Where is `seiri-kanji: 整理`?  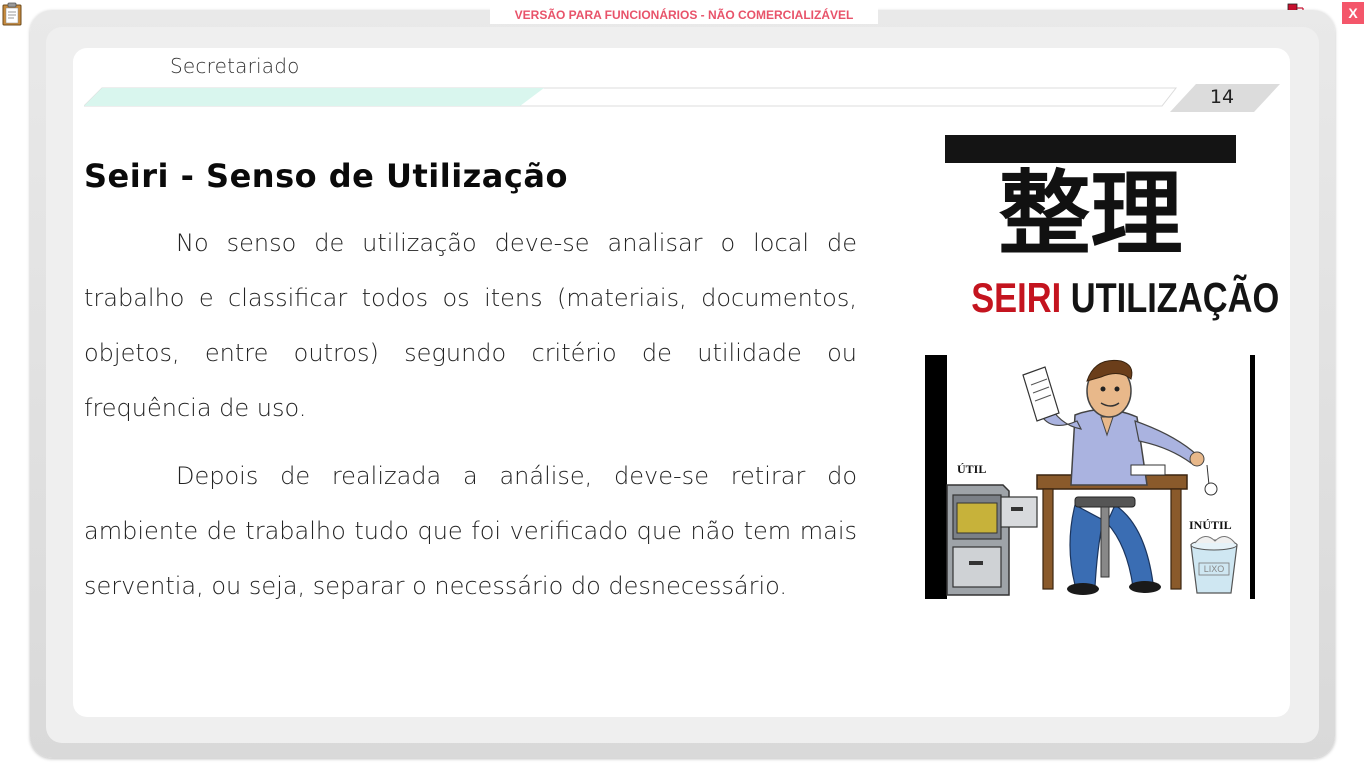 seiri-kanji: 整理 is located at coordinates (1090, 214).